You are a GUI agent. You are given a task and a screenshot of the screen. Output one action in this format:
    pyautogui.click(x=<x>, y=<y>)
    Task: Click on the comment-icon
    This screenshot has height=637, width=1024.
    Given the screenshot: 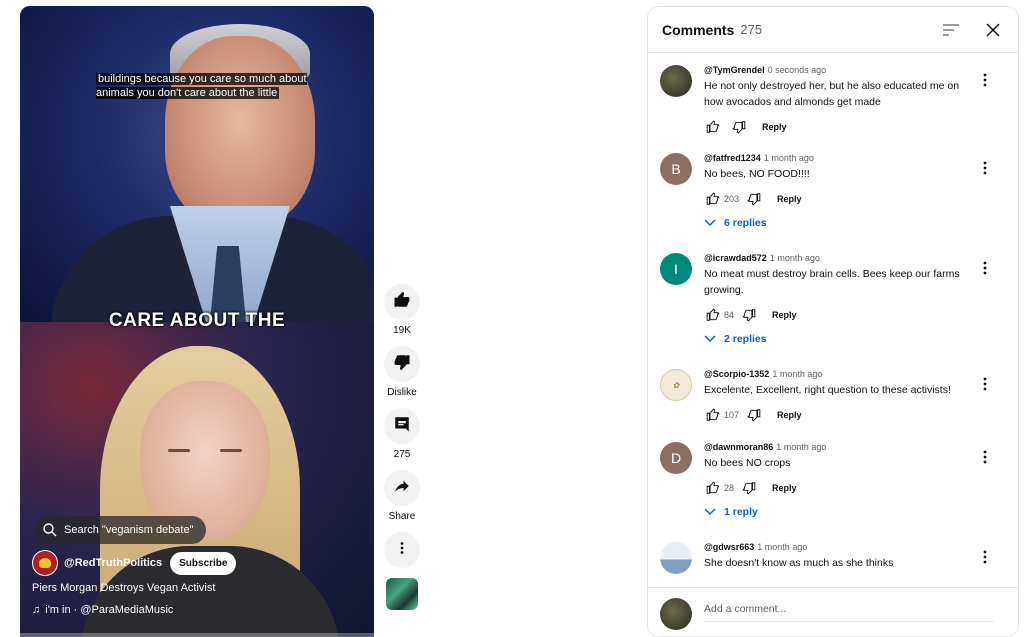 What is the action you would take?
    pyautogui.click(x=402, y=426)
    